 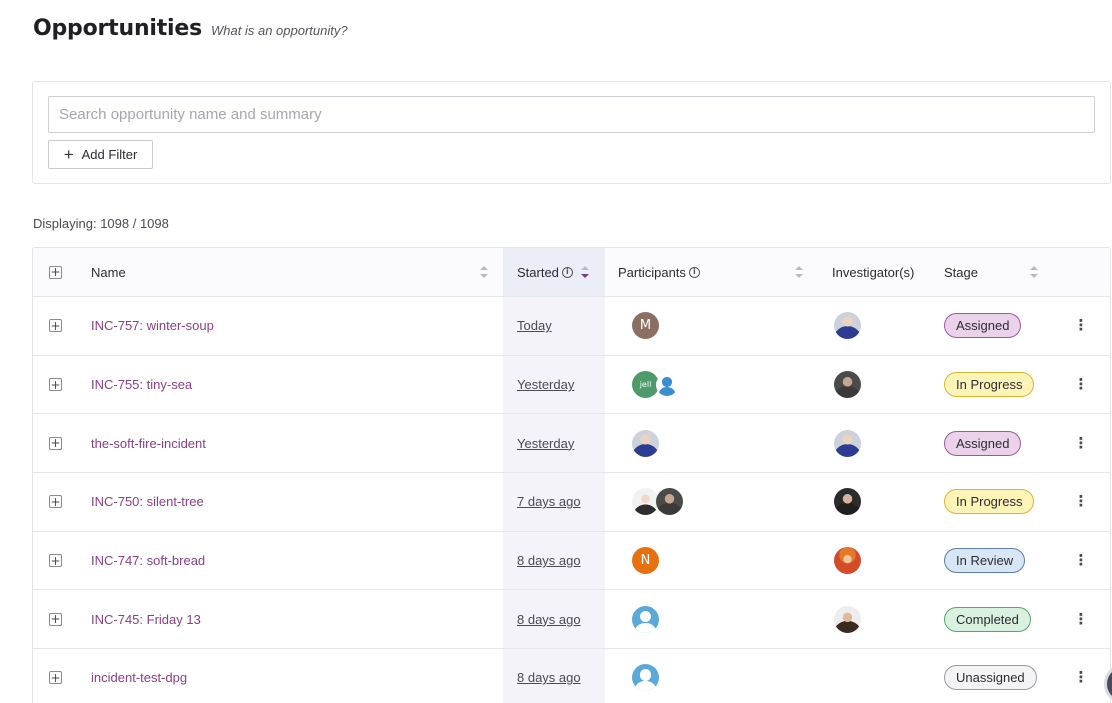 I want to click on stage-cell: Completed, so click(x=1004, y=619).